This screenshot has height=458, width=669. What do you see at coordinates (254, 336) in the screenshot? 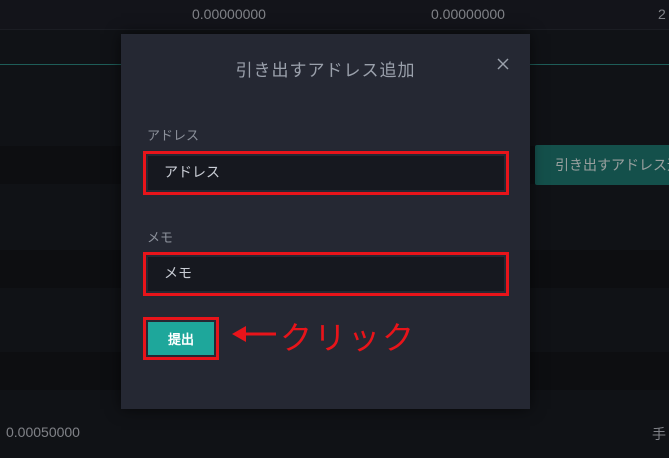
I see `left-arrow-icon` at bounding box center [254, 336].